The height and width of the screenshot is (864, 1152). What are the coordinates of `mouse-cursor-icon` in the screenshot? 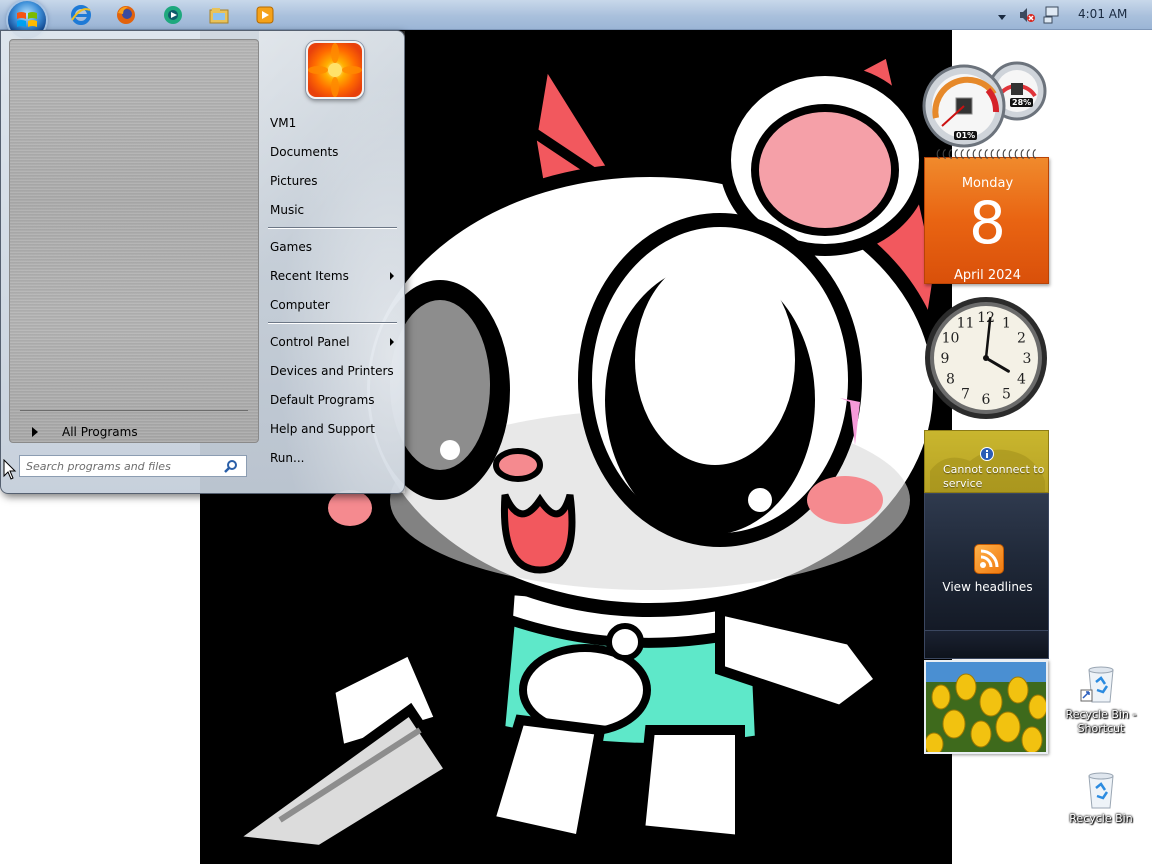 It's located at (10, 469).